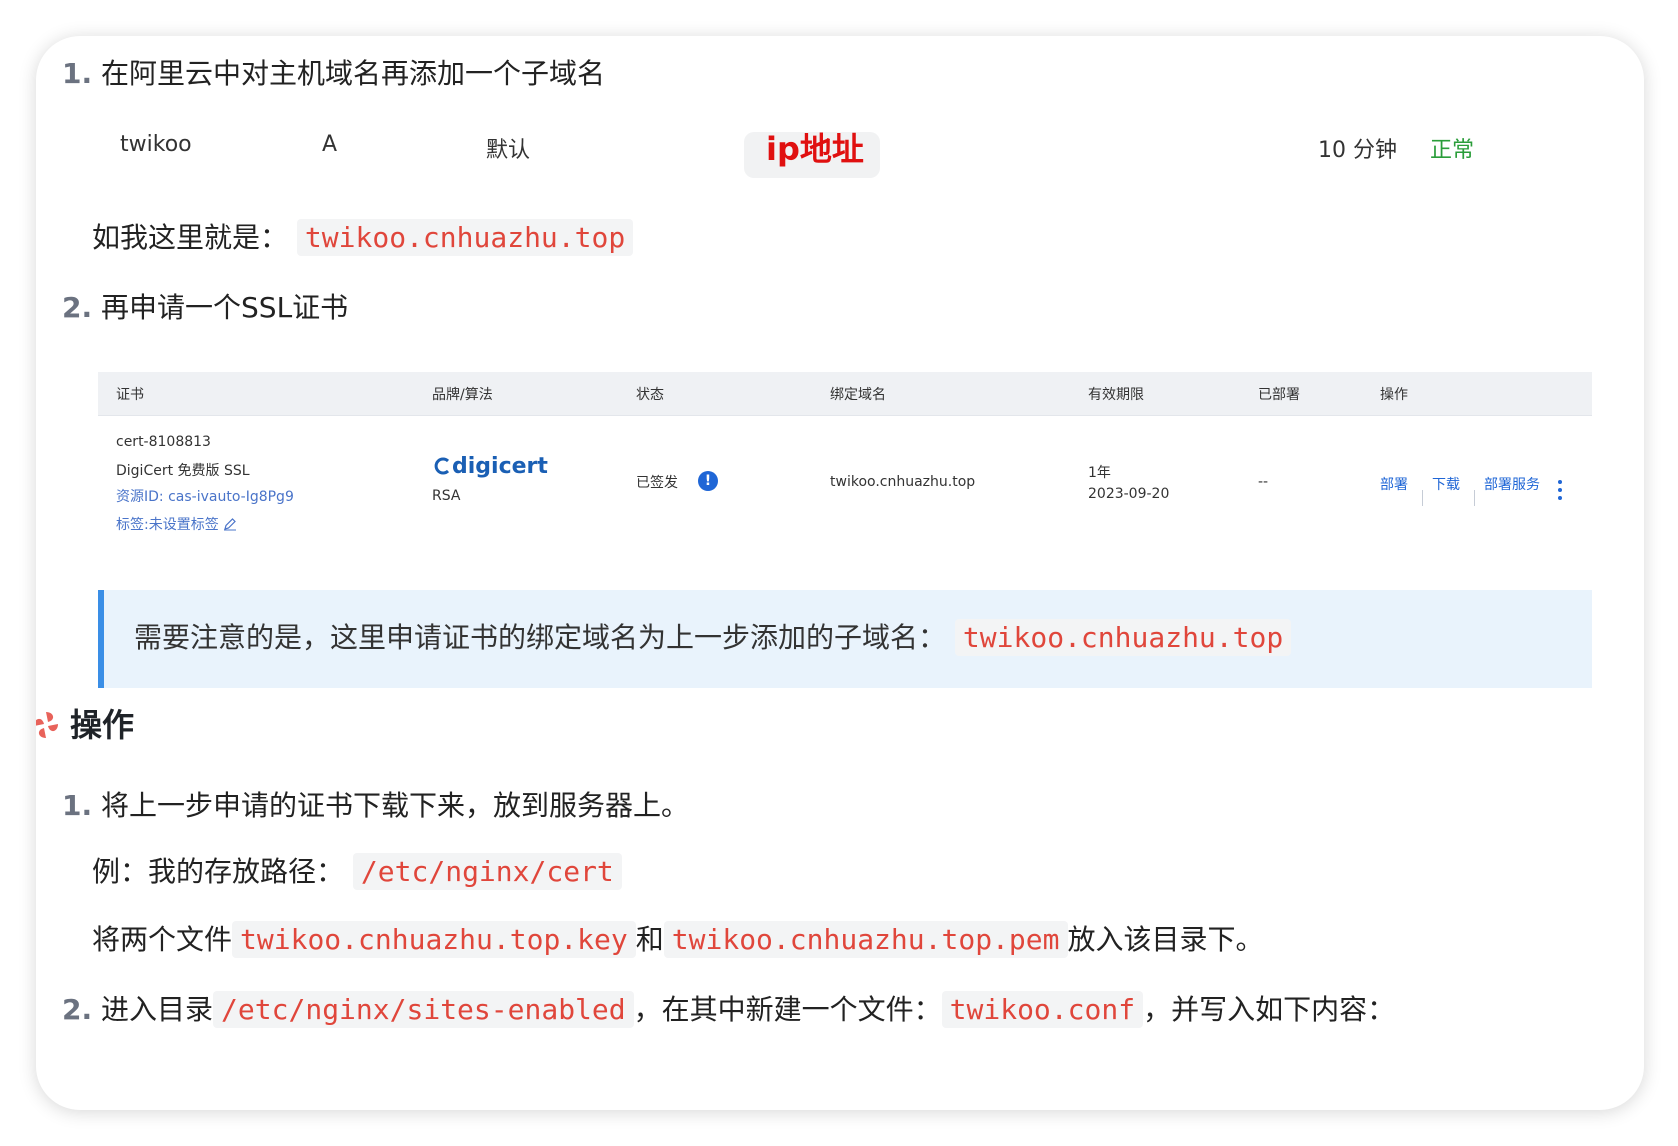 The width and height of the screenshot is (1678, 1146). What do you see at coordinates (190, 237) in the screenshot?
I see `example-prefix: 如我这里就是：` at bounding box center [190, 237].